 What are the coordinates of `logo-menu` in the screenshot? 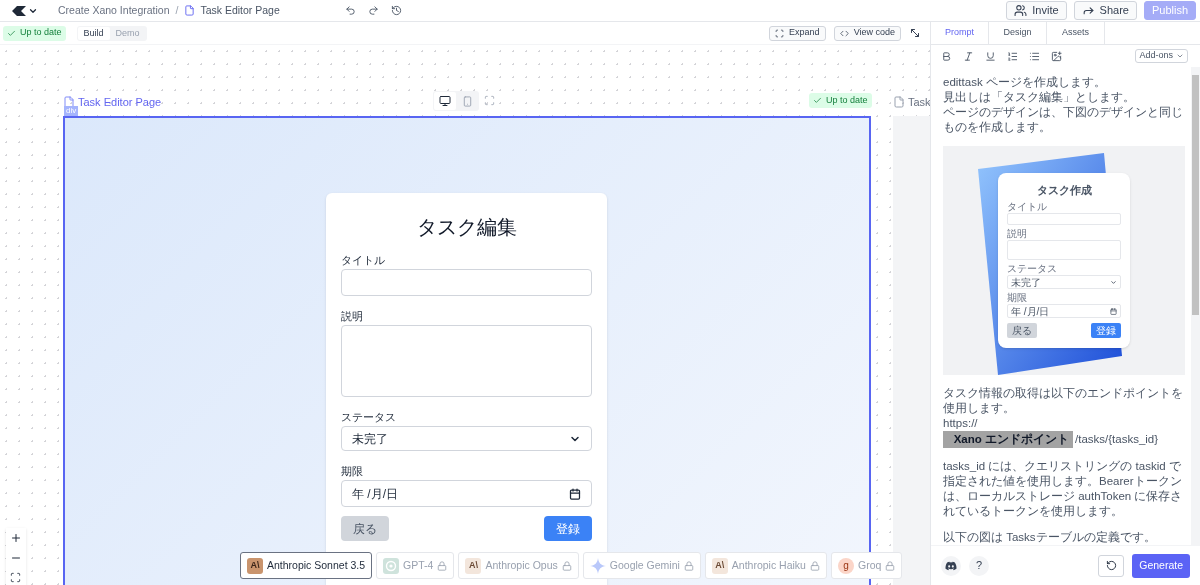 It's located at (25, 10).